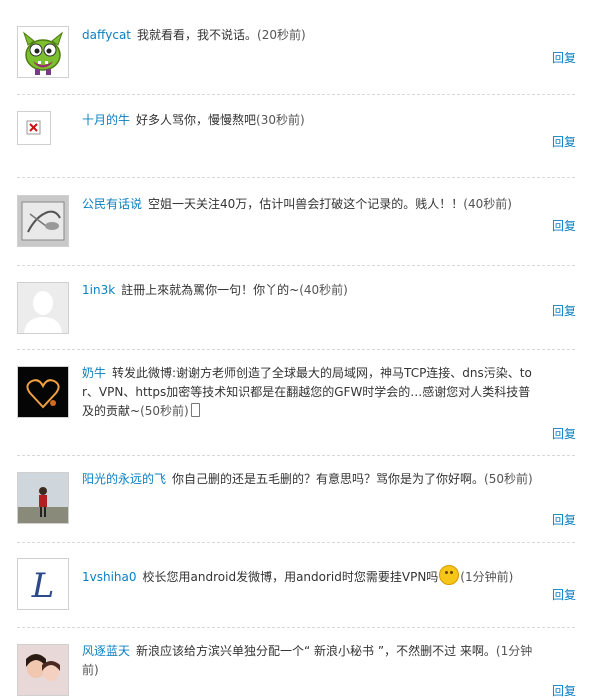  What do you see at coordinates (210, 290) in the screenshot?
I see `comment-text: 註冊上來就為罵你一句！你丫的~` at bounding box center [210, 290].